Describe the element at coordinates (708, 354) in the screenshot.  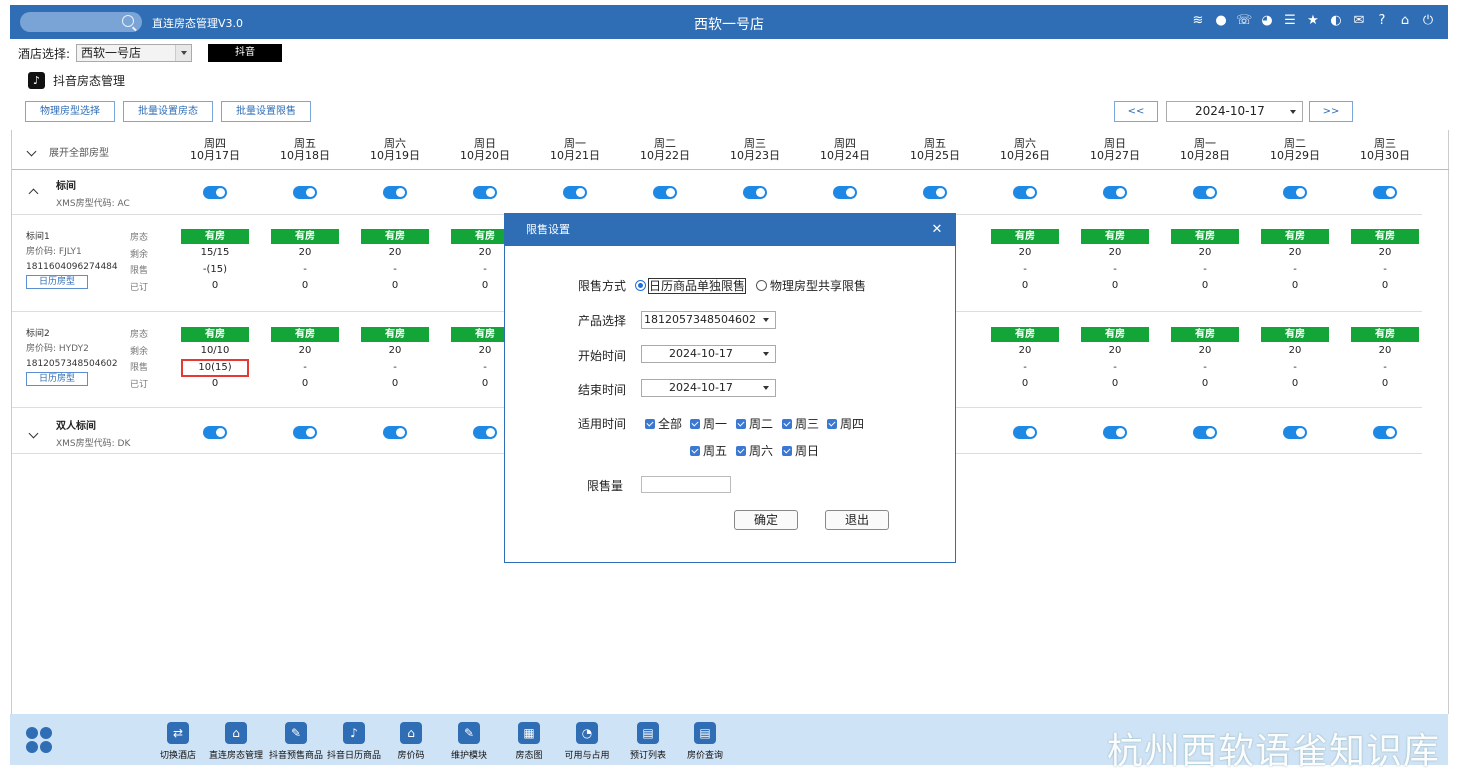
I see `start-date-select: 2024-10-17` at that location.